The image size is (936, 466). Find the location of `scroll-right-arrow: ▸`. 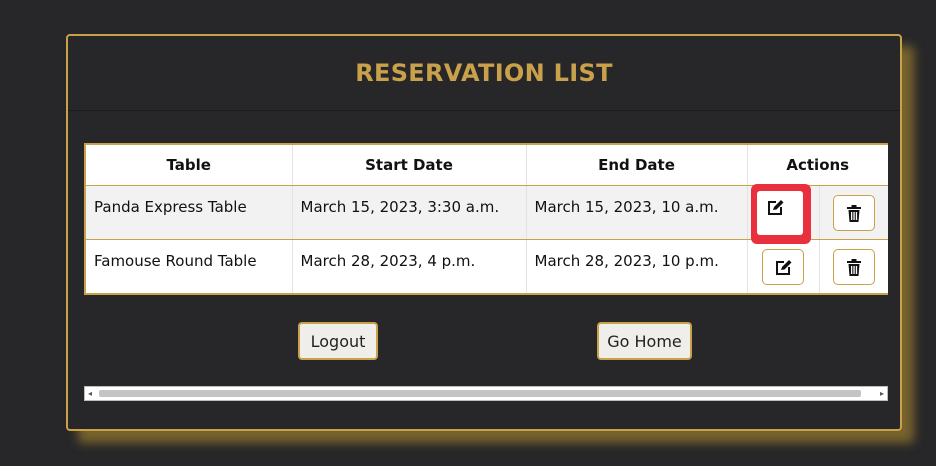

scroll-right-arrow: ▸ is located at coordinates (882, 393).